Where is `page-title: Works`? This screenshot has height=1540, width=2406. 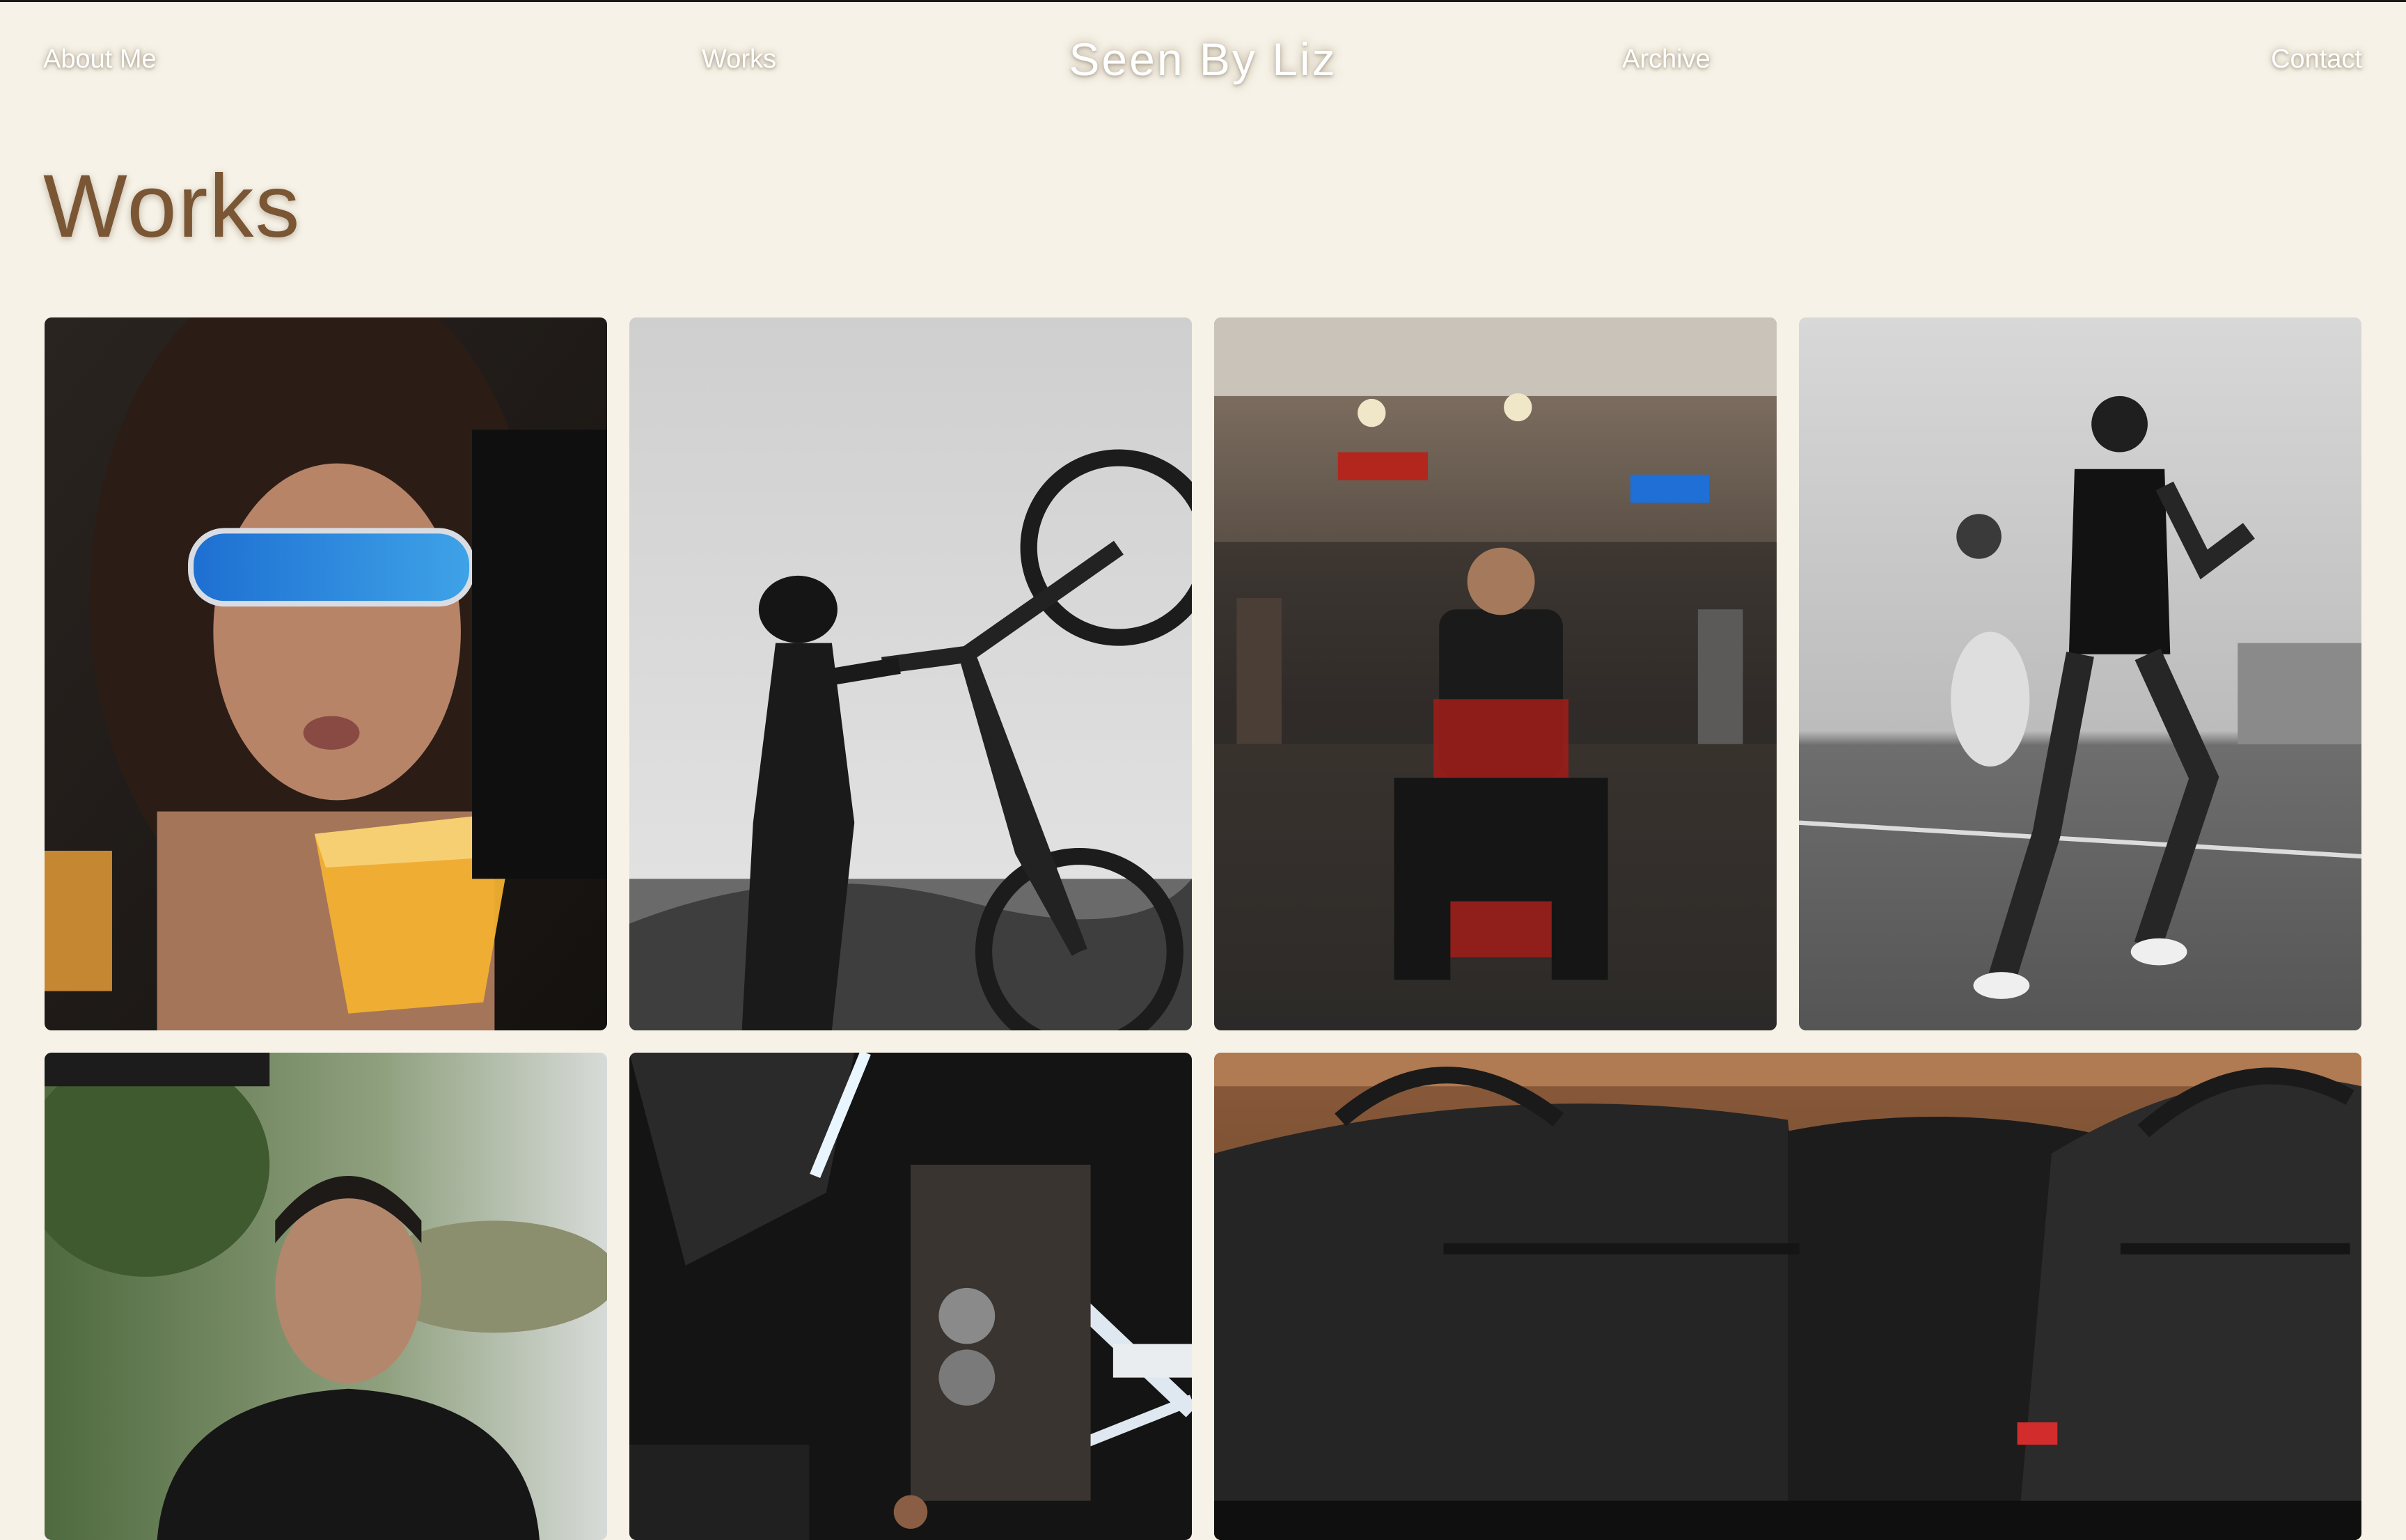 page-title: Works is located at coordinates (172, 206).